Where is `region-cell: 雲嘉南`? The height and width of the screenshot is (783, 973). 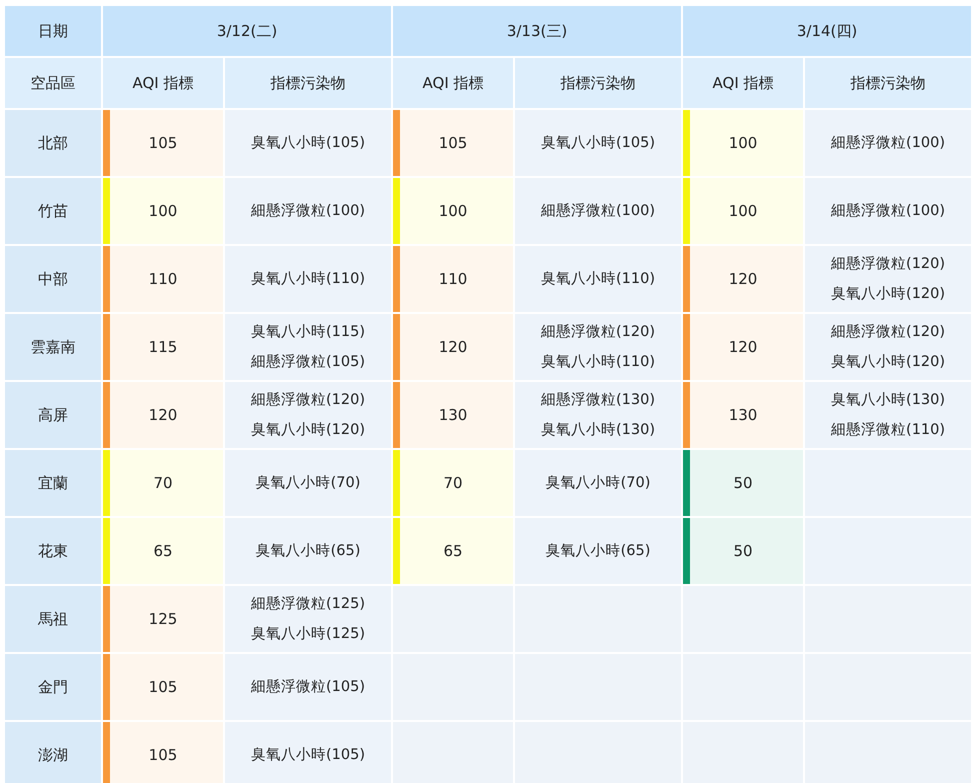
region-cell: 雲嘉南 is located at coordinates (53, 347).